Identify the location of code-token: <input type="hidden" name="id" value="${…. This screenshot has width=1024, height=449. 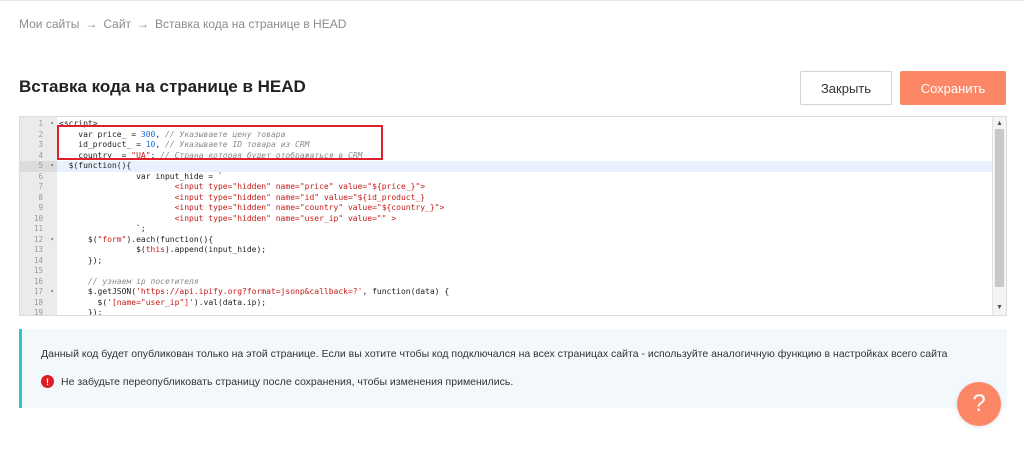
(300, 197).